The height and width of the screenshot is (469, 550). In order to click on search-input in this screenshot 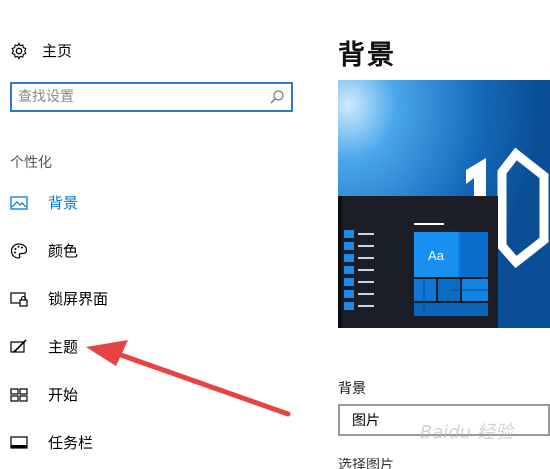, I will do `click(143, 97)`.